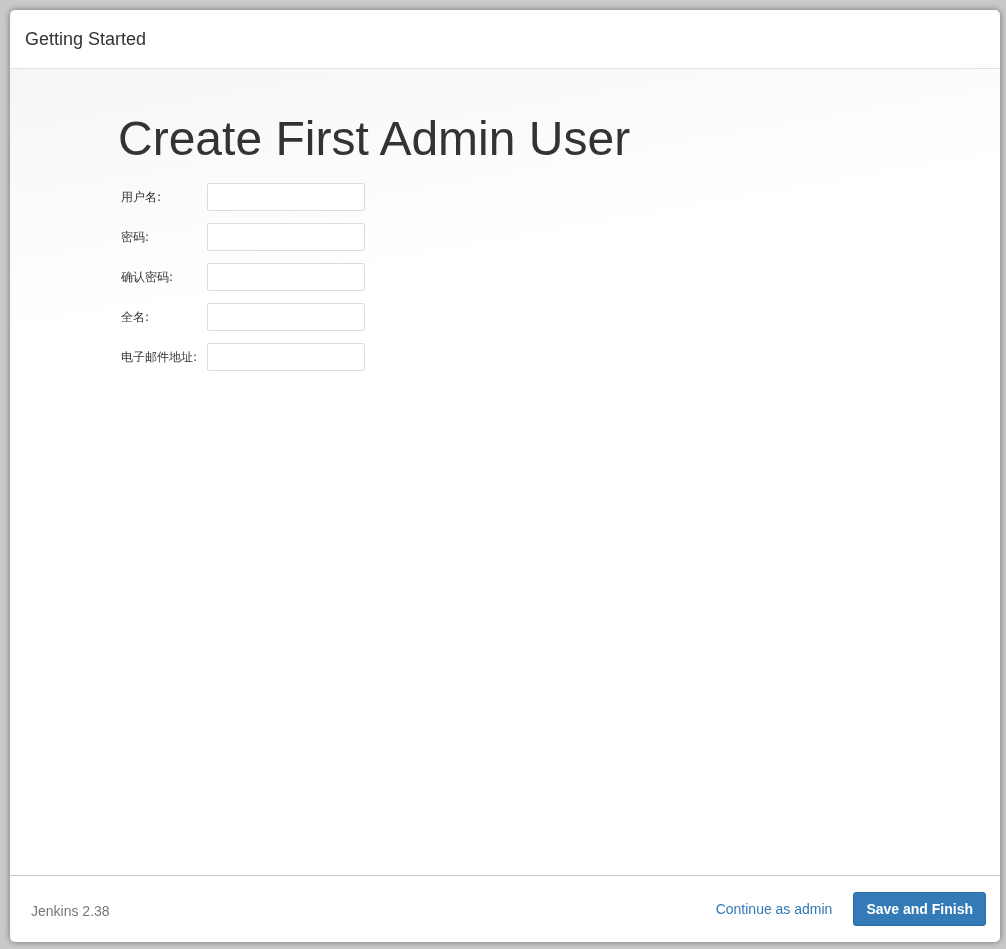 Image resolution: width=1006 pixels, height=949 pixels. I want to click on page-heading: Create First Admin User, so click(375, 139).